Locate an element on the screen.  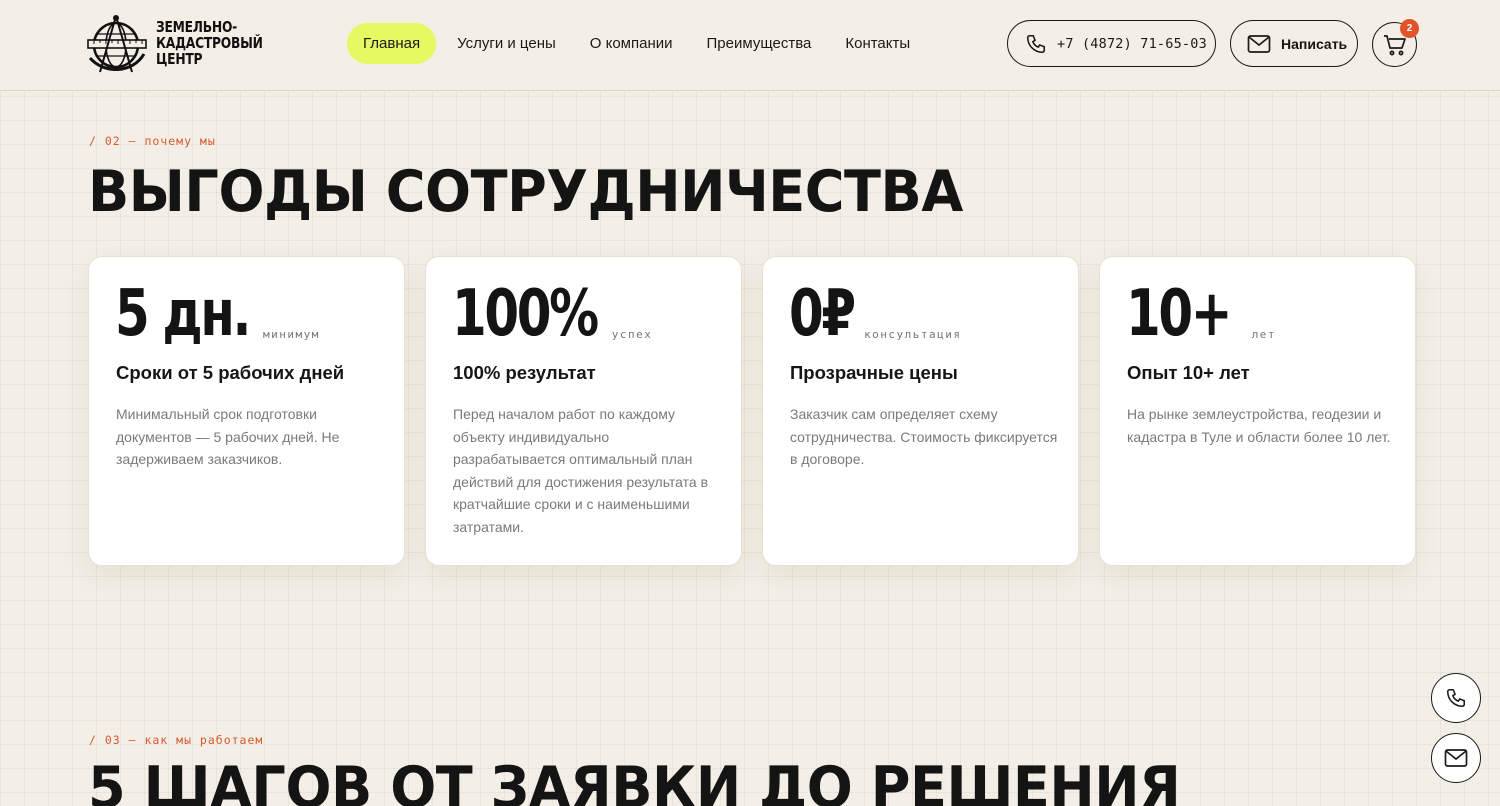
cart-icon is located at coordinates (1394, 44).